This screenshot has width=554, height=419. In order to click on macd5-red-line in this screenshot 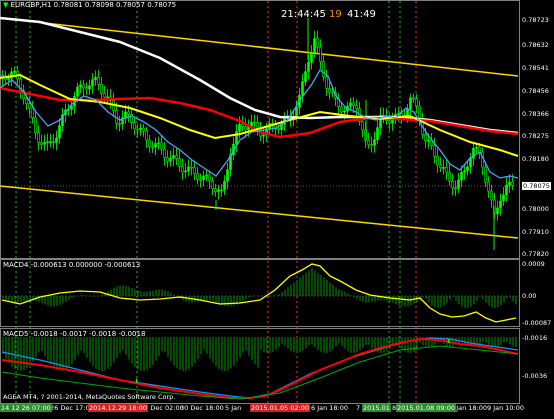, I will do `click(260, 368)`.